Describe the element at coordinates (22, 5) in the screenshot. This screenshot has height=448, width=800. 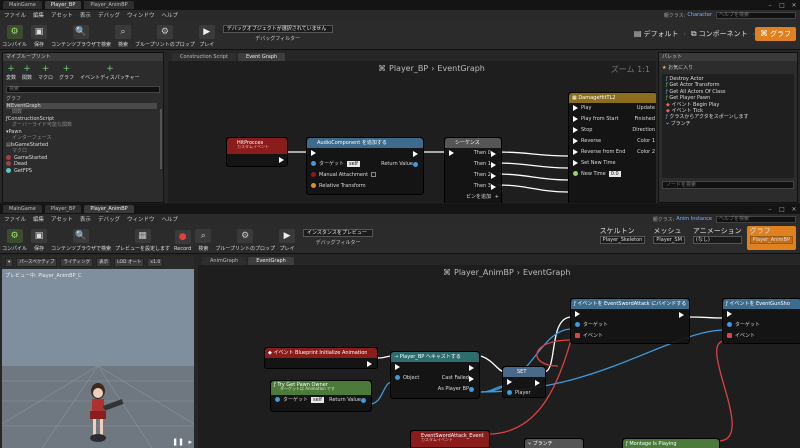
I see `file-tab-maingame: MainGame` at that location.